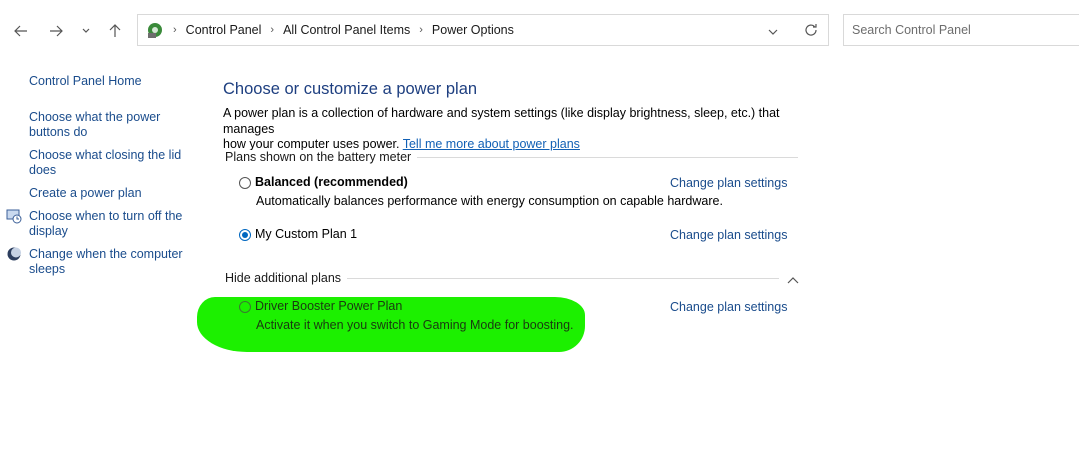 This screenshot has width=1079, height=456. Describe the element at coordinates (728, 307) in the screenshot. I see `plan-driver-booster-change-settings-link: Change plan settings` at that location.